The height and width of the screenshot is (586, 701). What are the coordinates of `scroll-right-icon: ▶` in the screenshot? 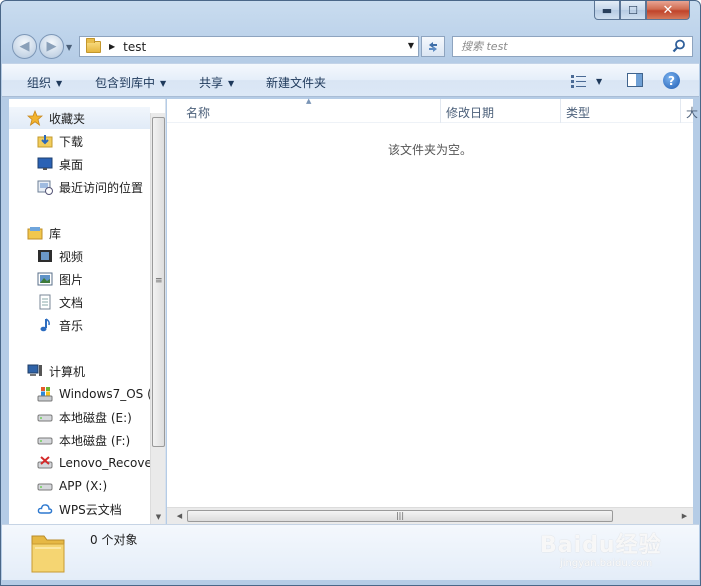 It's located at (684, 516).